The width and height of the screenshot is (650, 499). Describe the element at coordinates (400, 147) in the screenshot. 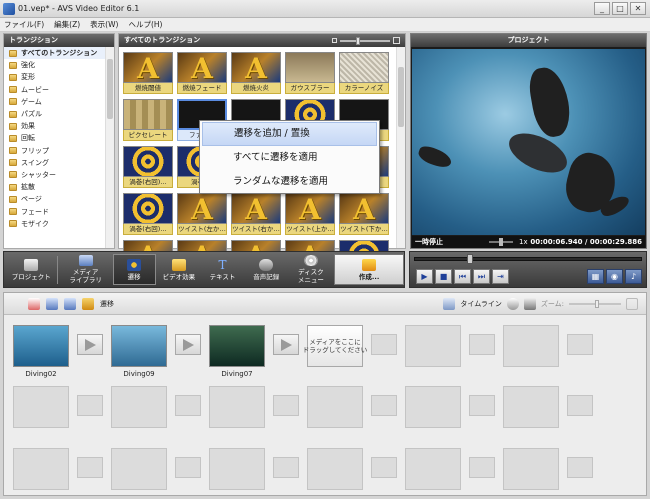

I see `transitions-scrollbar` at that location.